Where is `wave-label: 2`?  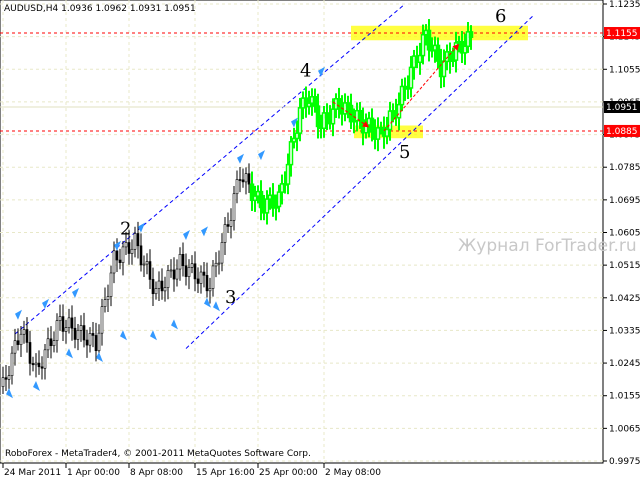 wave-label: 2 is located at coordinates (125, 228).